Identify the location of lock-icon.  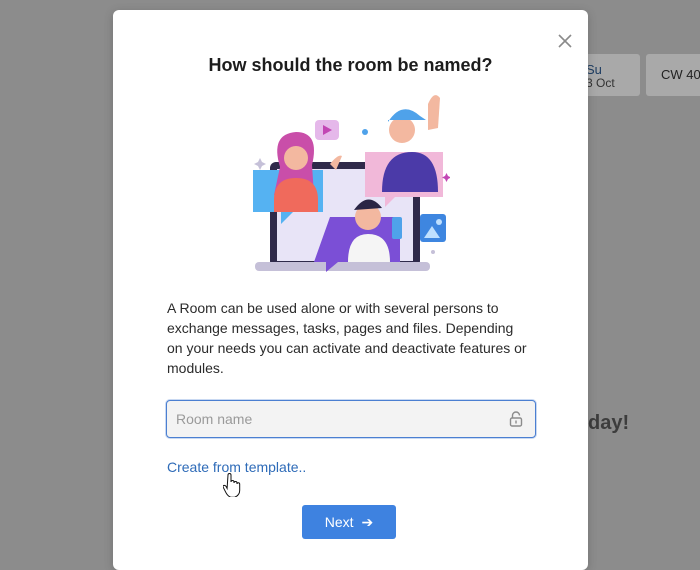
(516, 419).